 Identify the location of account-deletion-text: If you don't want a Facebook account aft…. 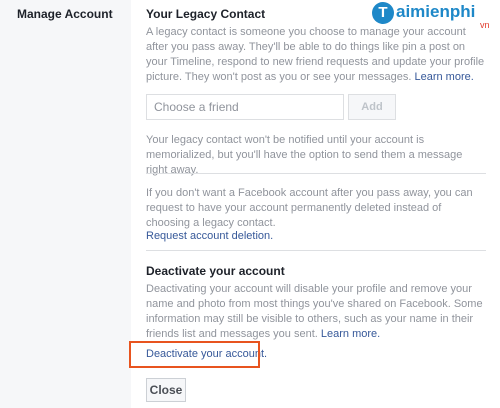
(309, 208).